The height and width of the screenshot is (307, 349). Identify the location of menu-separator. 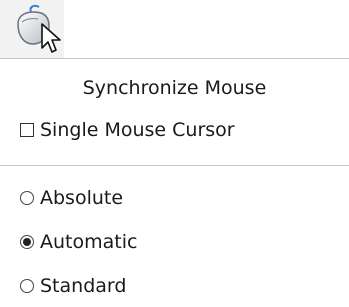
(174, 165).